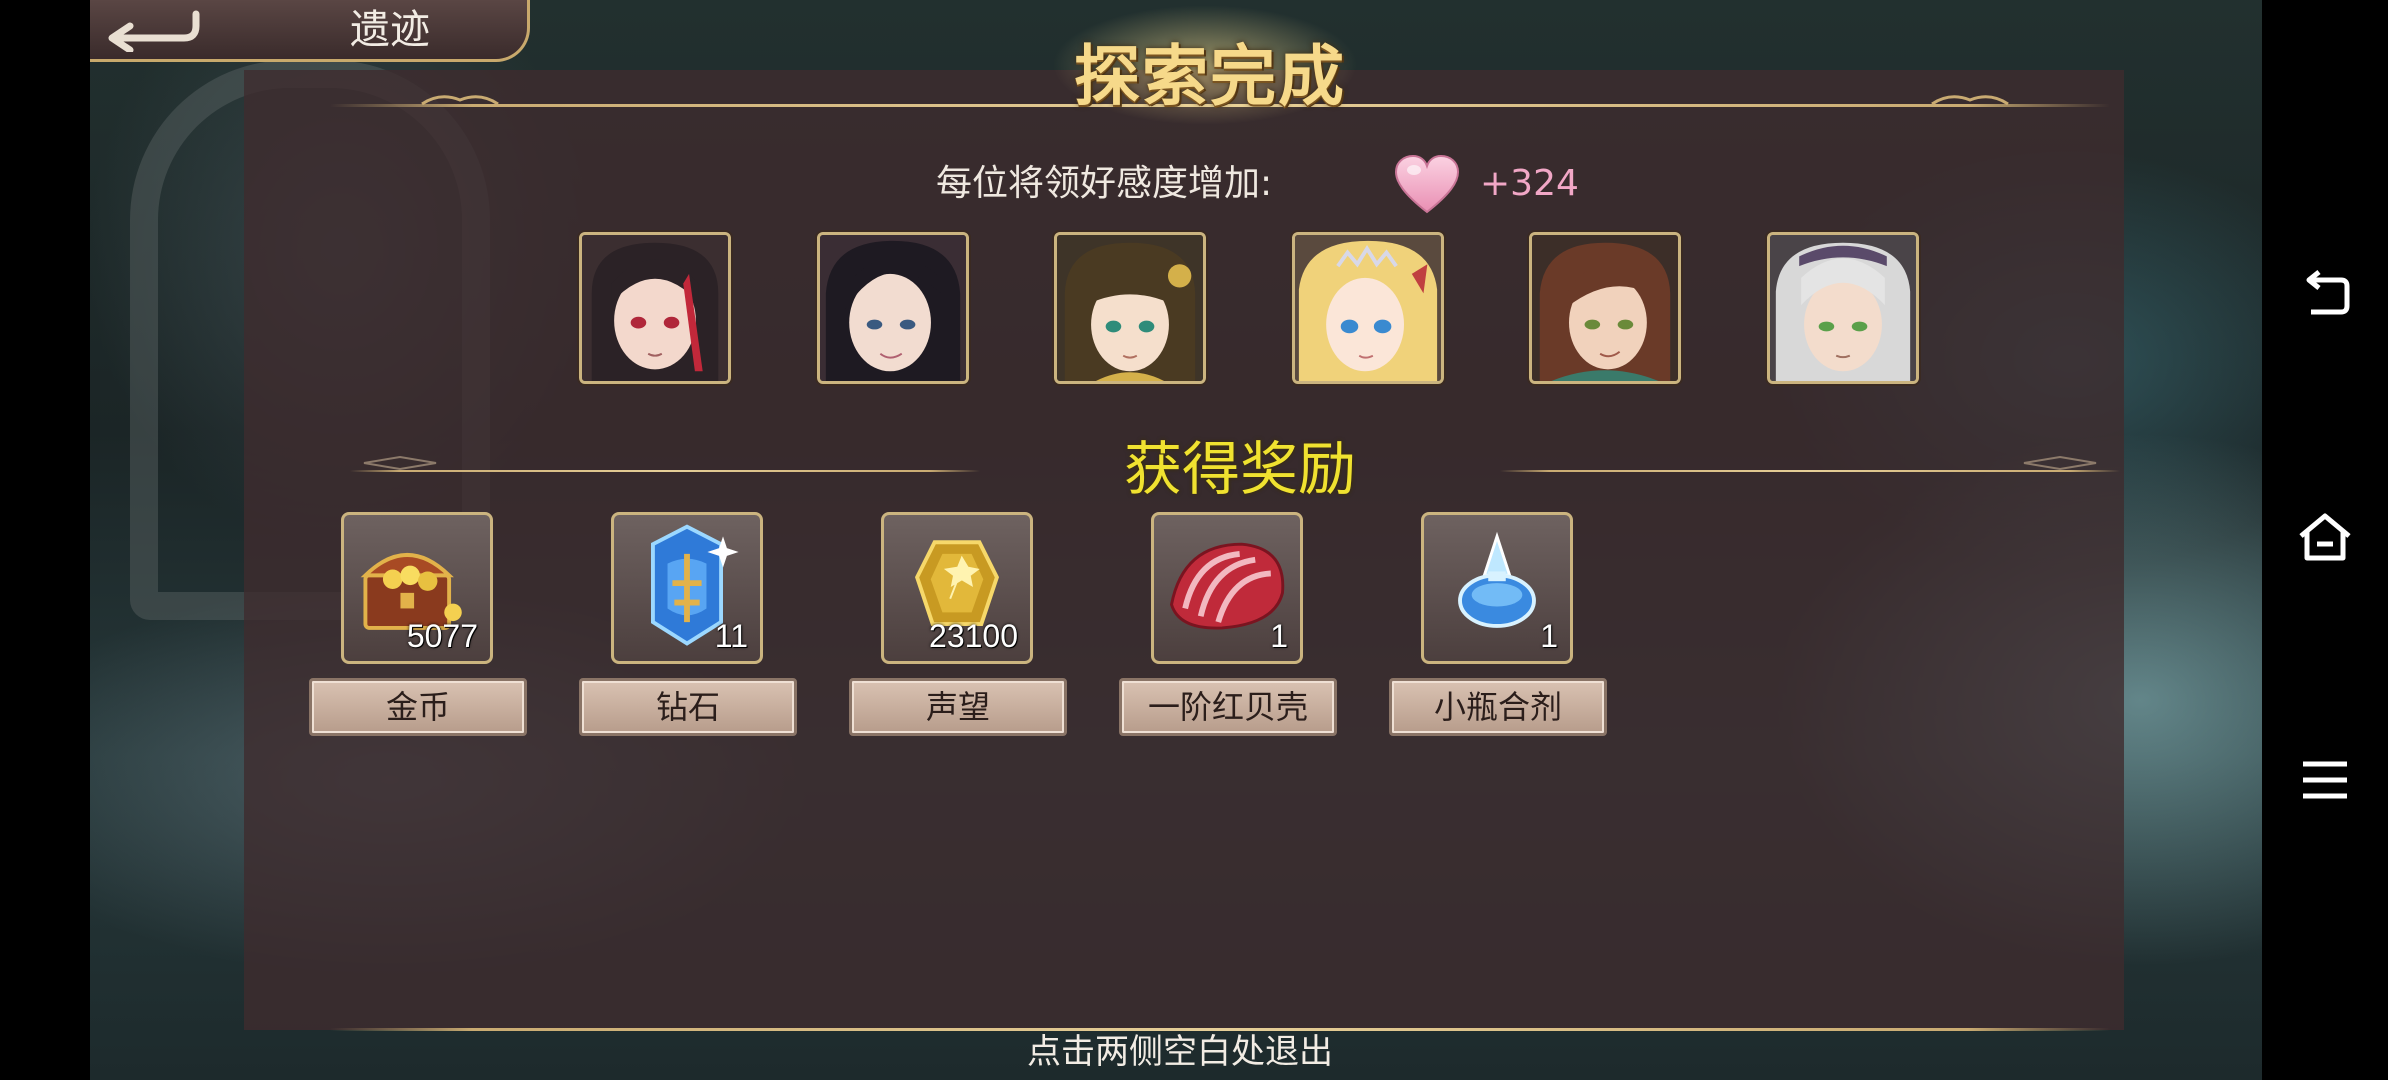 Image resolution: width=2388 pixels, height=1080 pixels. I want to click on affection-label: 每位将领好感度增加:, so click(1104, 183).